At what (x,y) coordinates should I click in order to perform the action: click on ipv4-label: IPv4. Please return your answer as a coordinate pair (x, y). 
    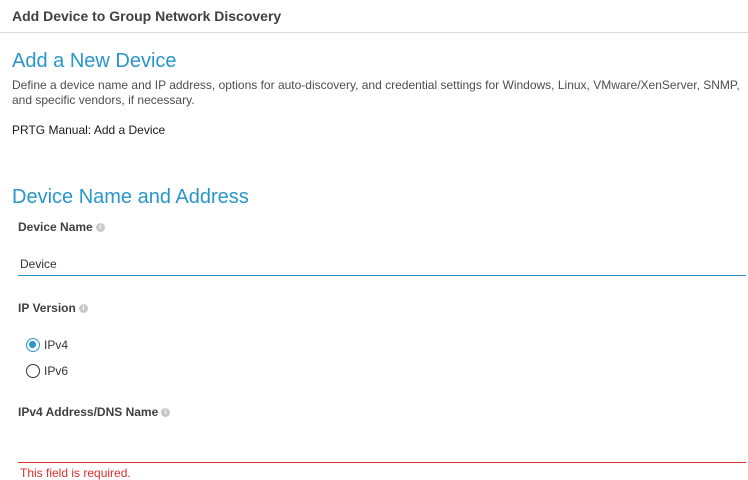
    Looking at the image, I should click on (56, 345).